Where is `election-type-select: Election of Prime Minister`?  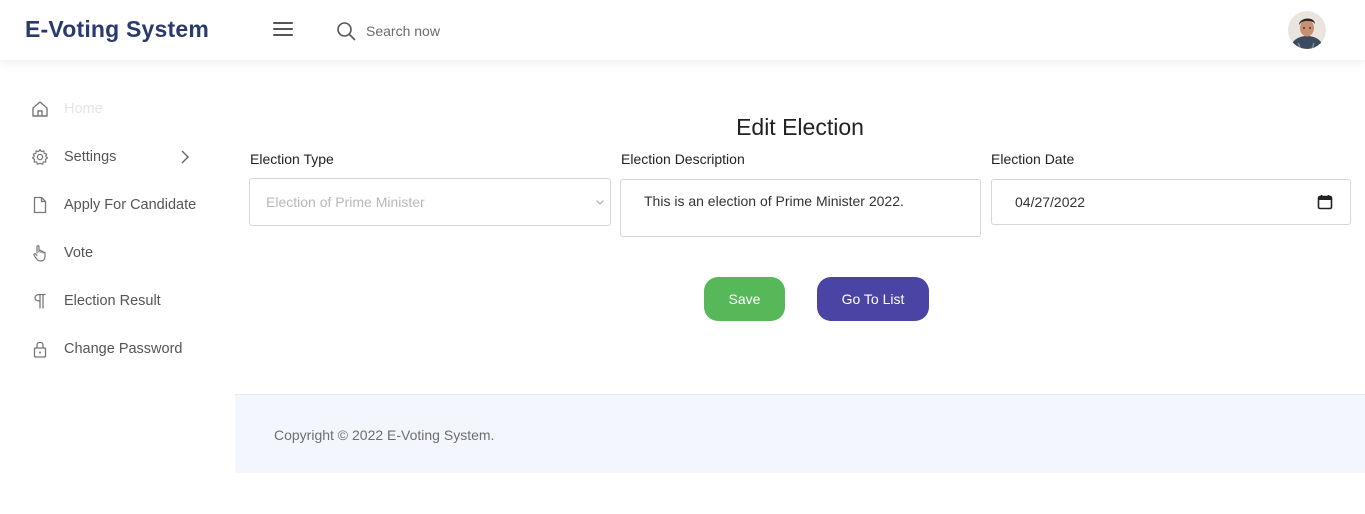 election-type-select: Election of Prime Minister is located at coordinates (430, 202).